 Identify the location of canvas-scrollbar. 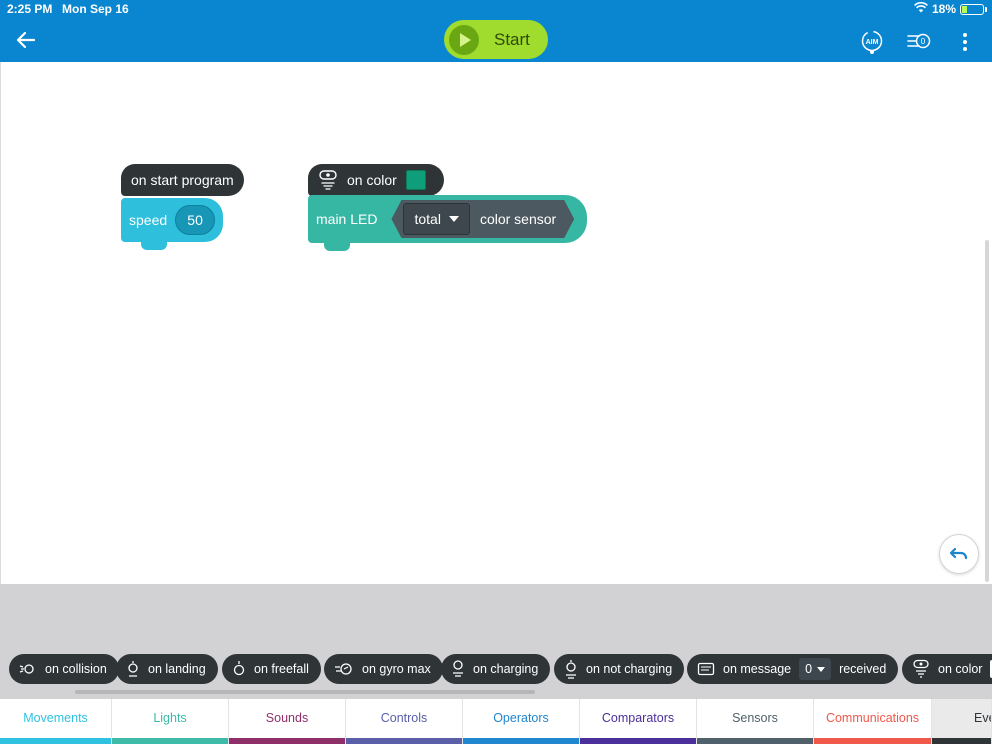
(987, 411).